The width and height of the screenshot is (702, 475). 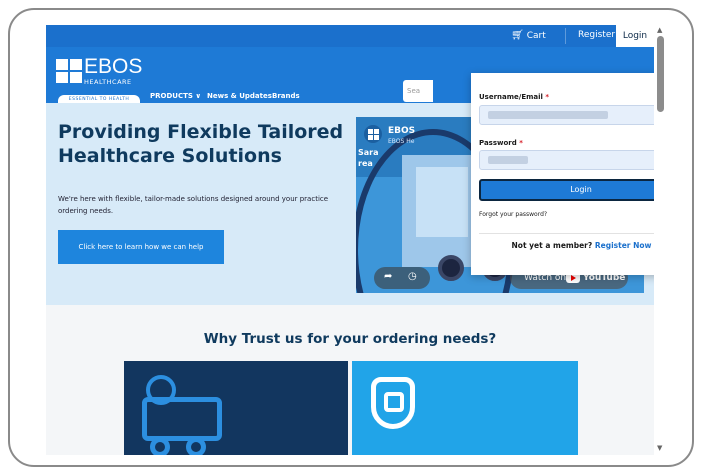 What do you see at coordinates (402, 278) in the screenshot?
I see `video-actions: ➦ ◷` at bounding box center [402, 278].